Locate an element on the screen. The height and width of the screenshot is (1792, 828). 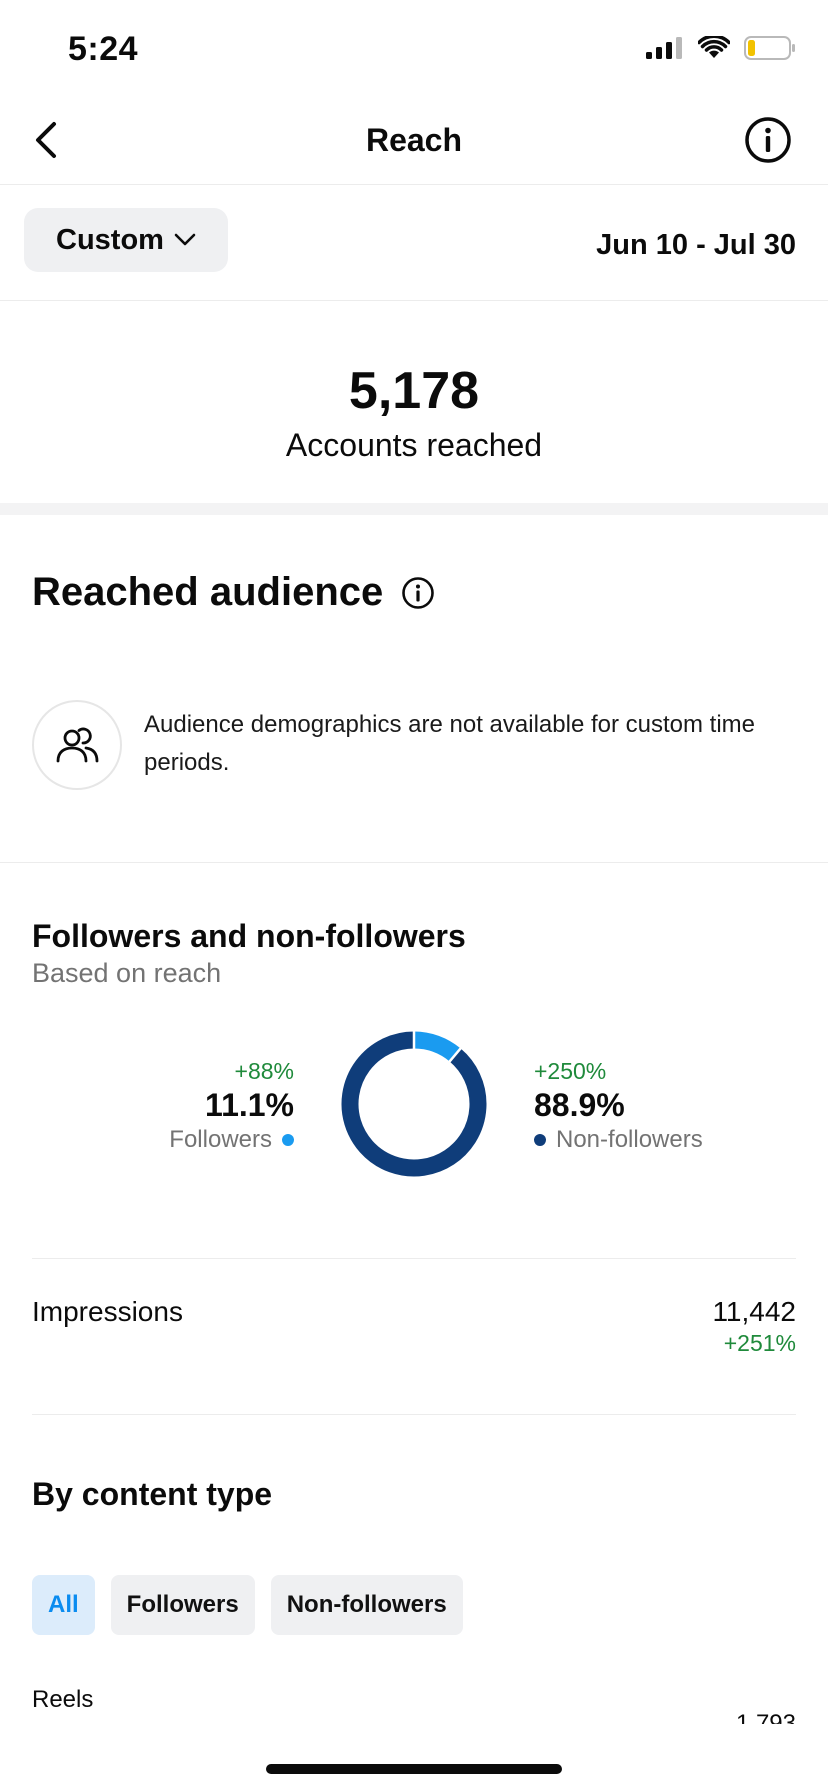
battery-icon is located at coordinates (769, 48).